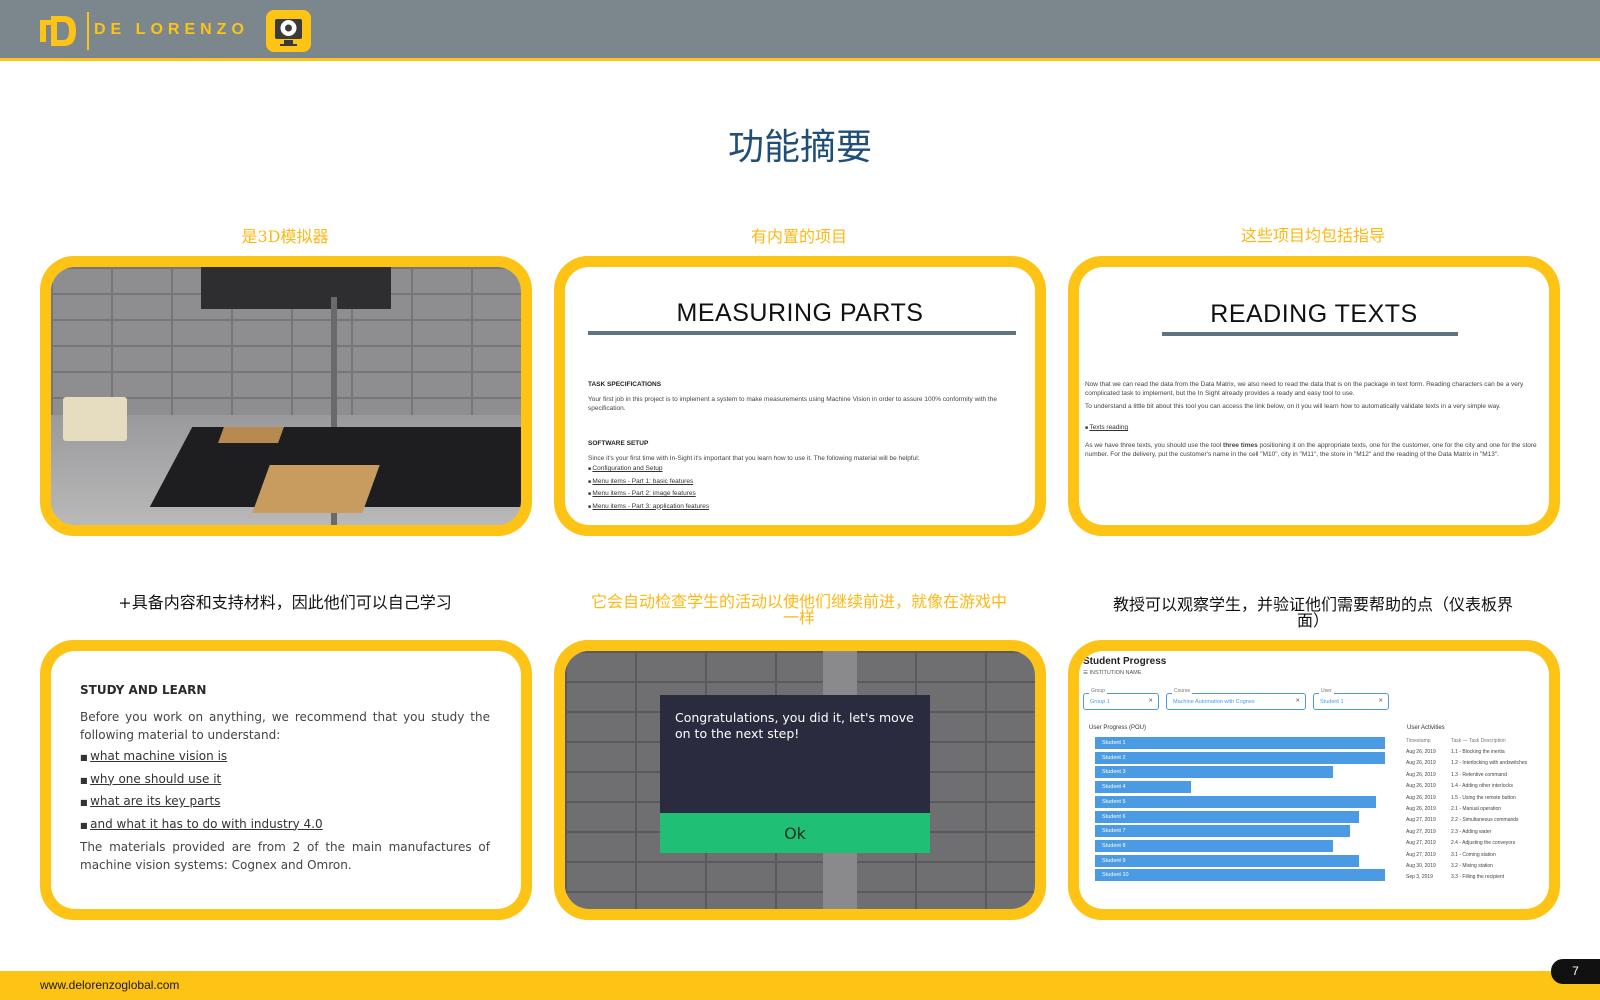 Image resolution: width=1600 pixels, height=1000 pixels. What do you see at coordinates (1121, 699) in the screenshot?
I see `group-filter: Group Group 1 ✕` at bounding box center [1121, 699].